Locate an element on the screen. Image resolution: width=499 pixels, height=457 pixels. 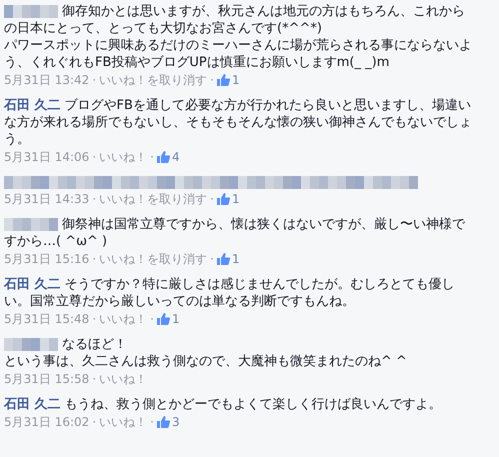
comment-text: の日本にとって、とっても大切なお宮さんです(*^^*) is located at coordinates (163, 28).